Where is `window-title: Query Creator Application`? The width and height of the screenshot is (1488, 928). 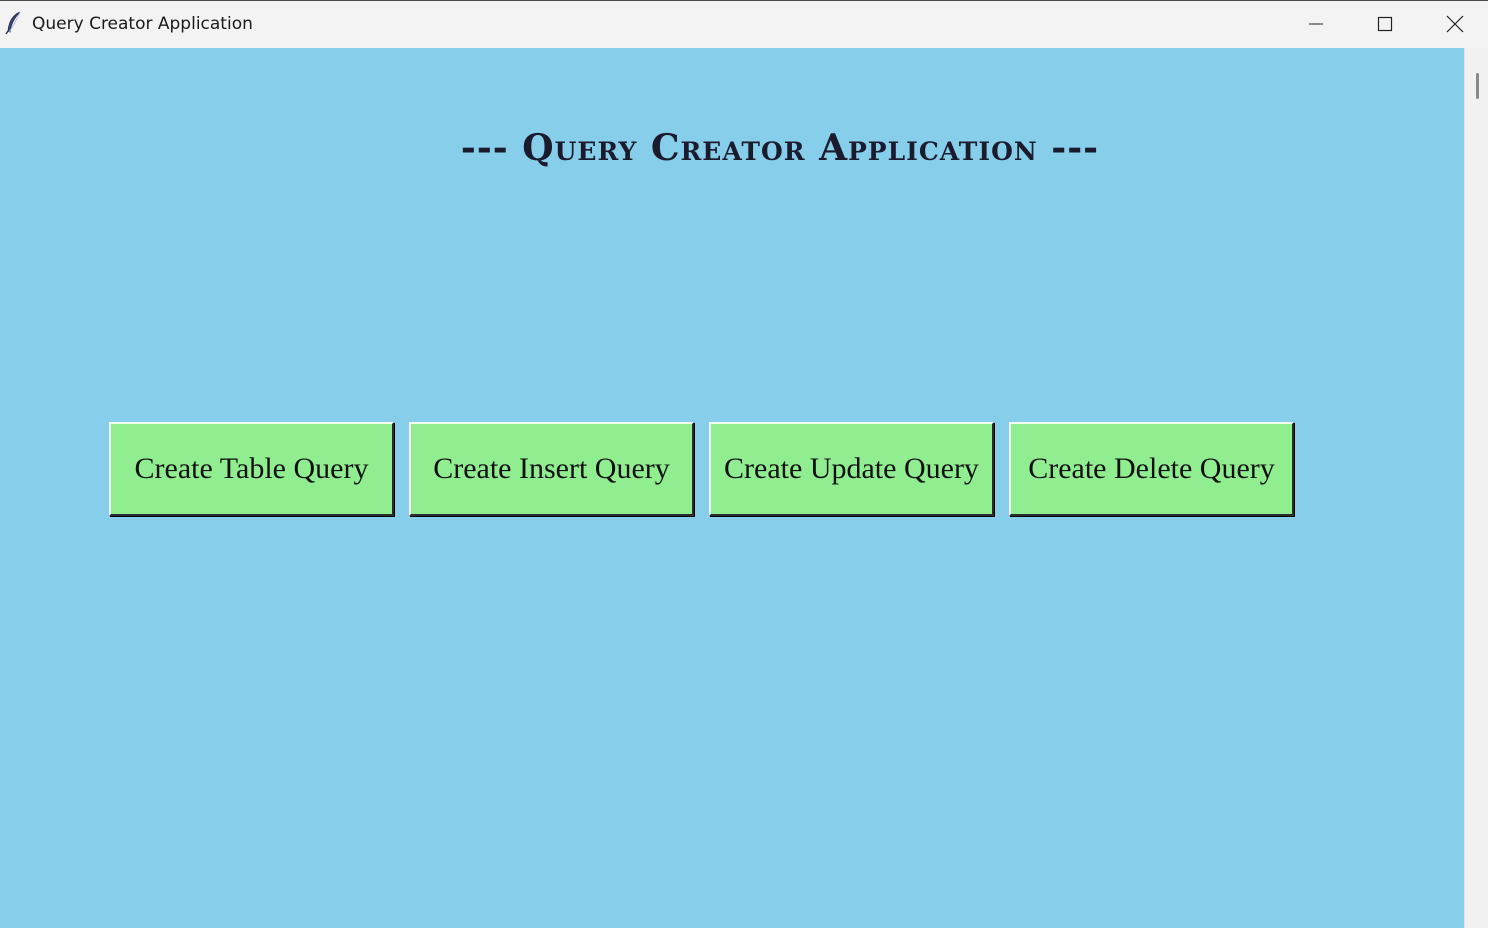 window-title: Query Creator Application is located at coordinates (142, 24).